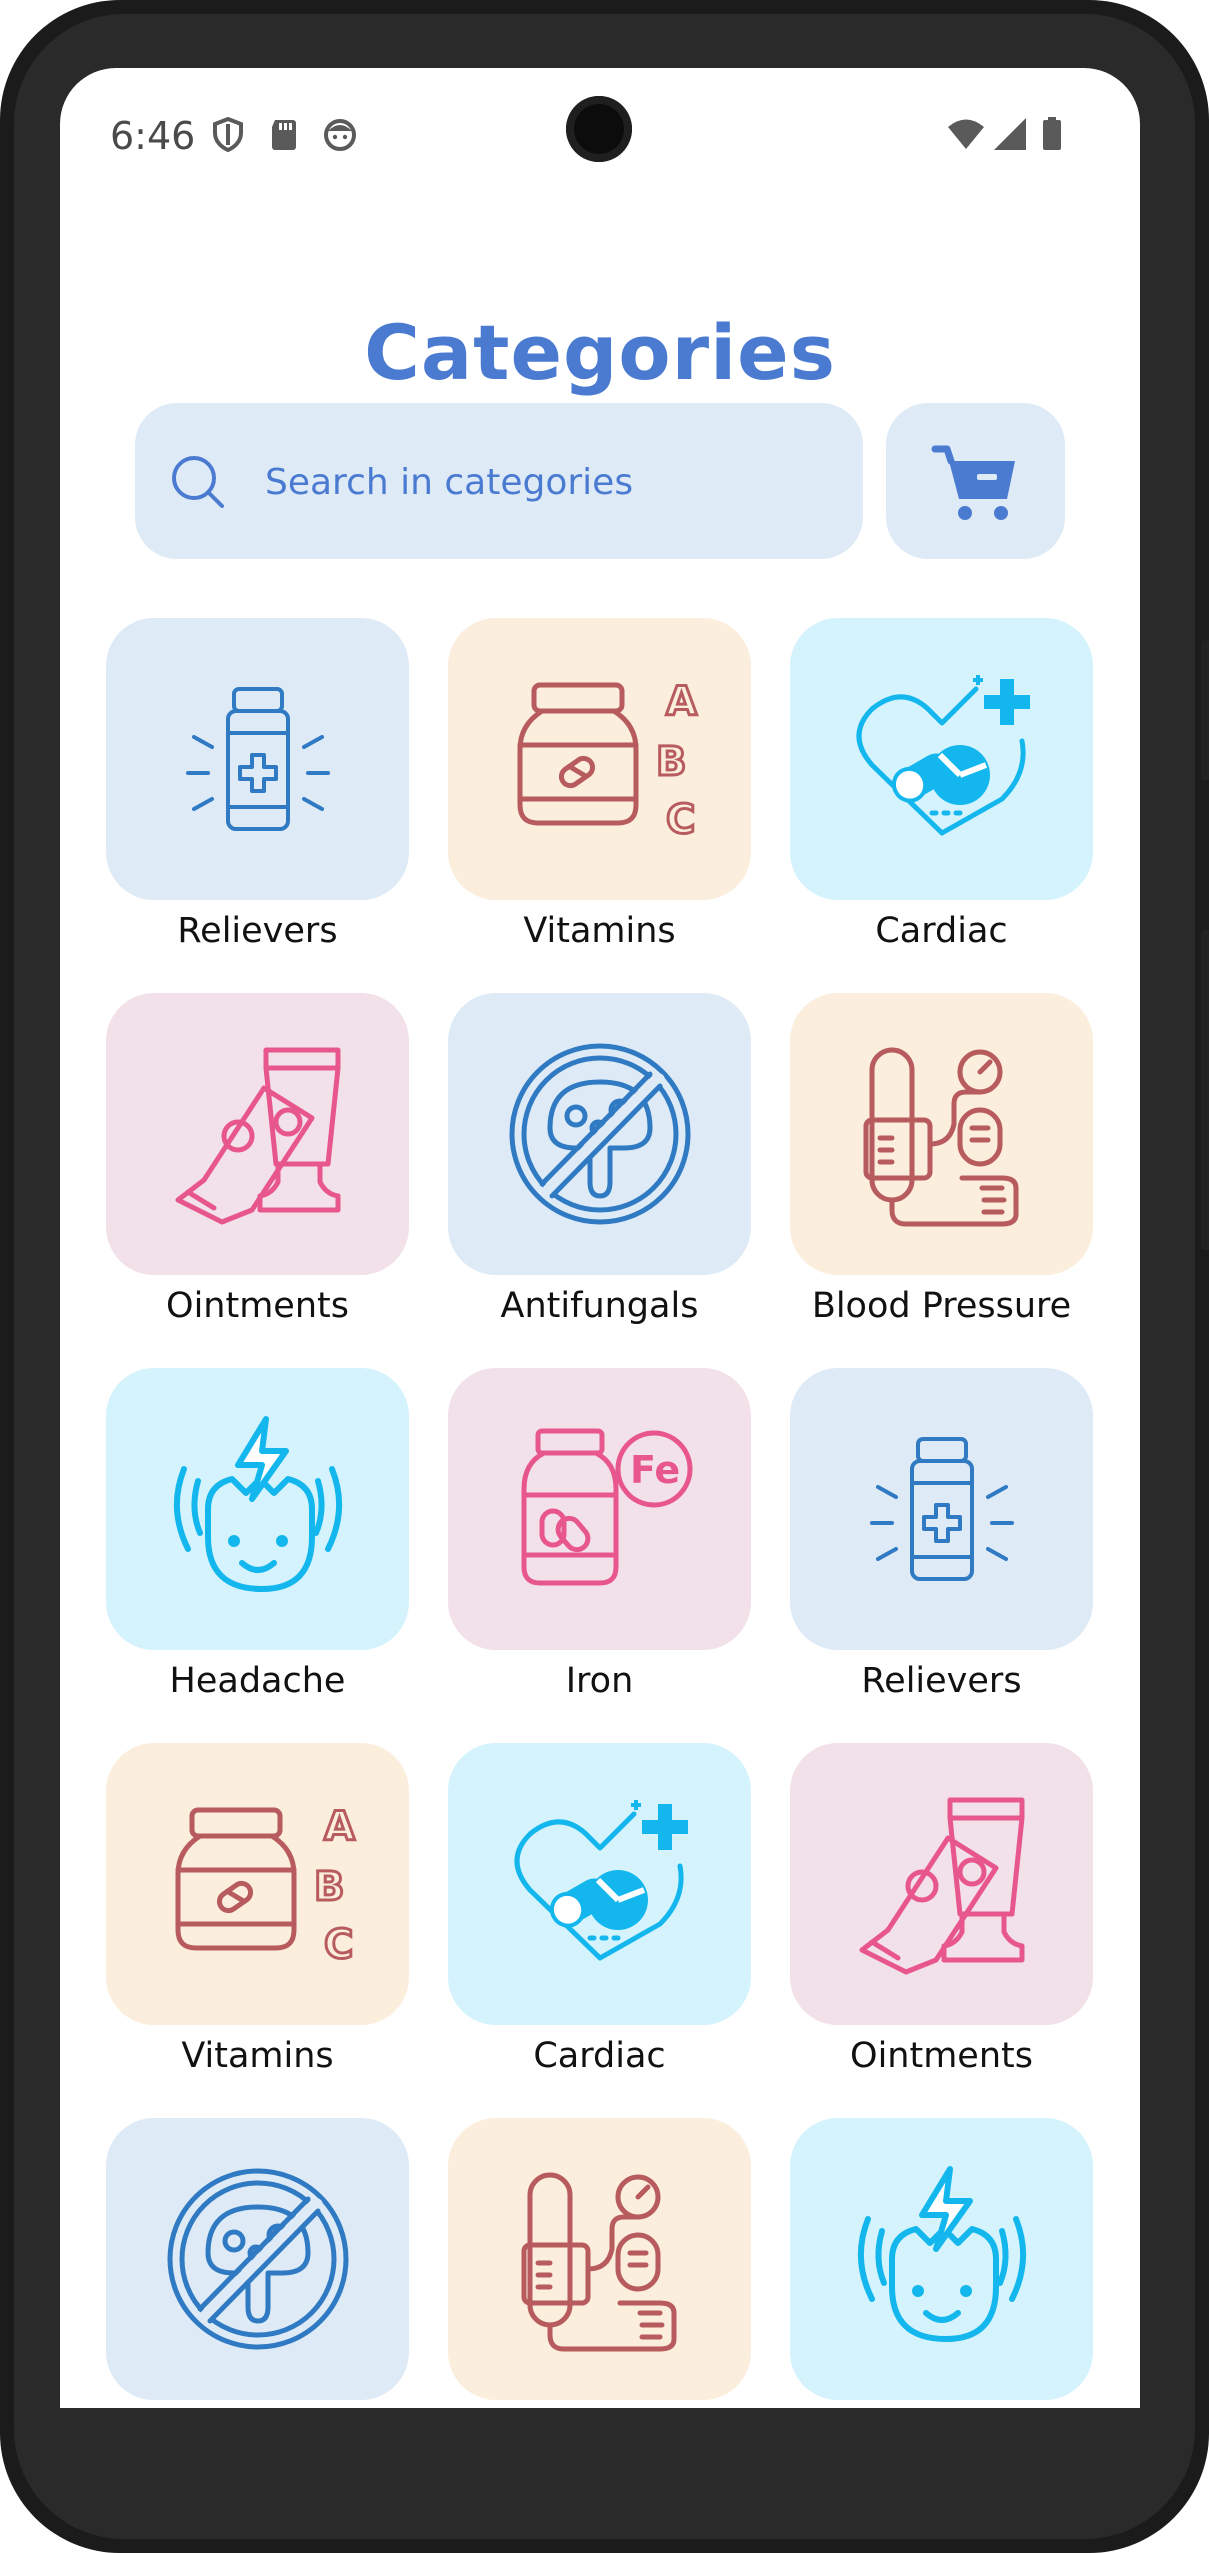 The height and width of the screenshot is (2553, 1209). What do you see at coordinates (340, 135) in the screenshot?
I see `face-icon` at bounding box center [340, 135].